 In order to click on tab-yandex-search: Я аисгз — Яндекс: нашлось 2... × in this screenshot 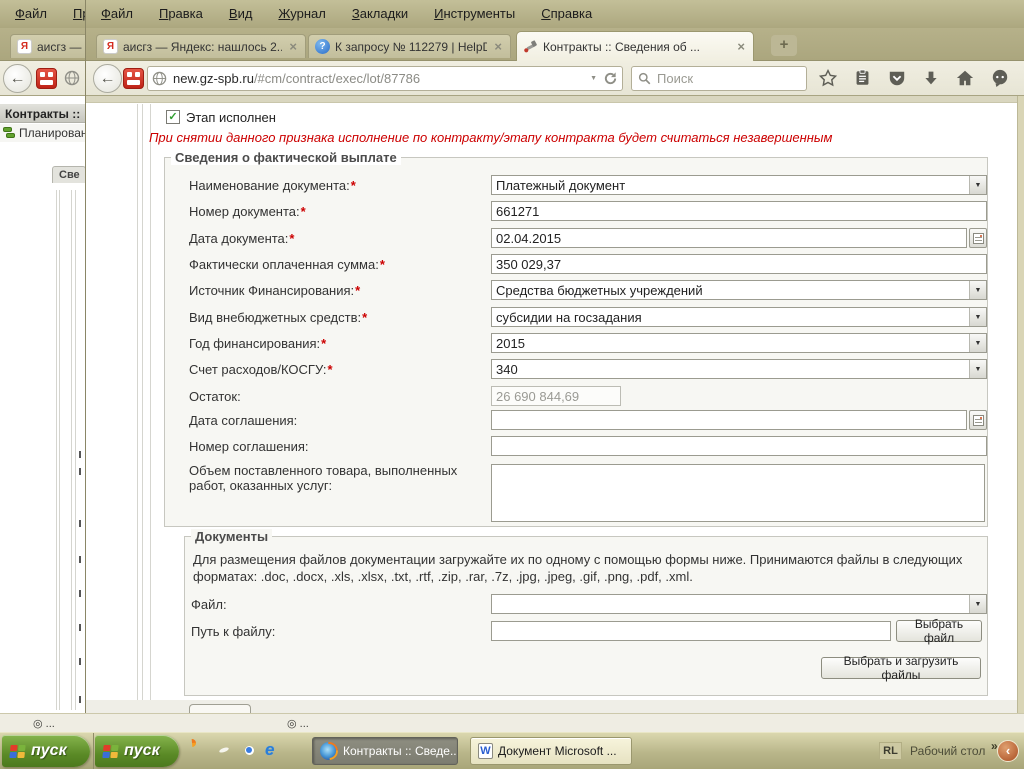, I will do `click(201, 46)`.